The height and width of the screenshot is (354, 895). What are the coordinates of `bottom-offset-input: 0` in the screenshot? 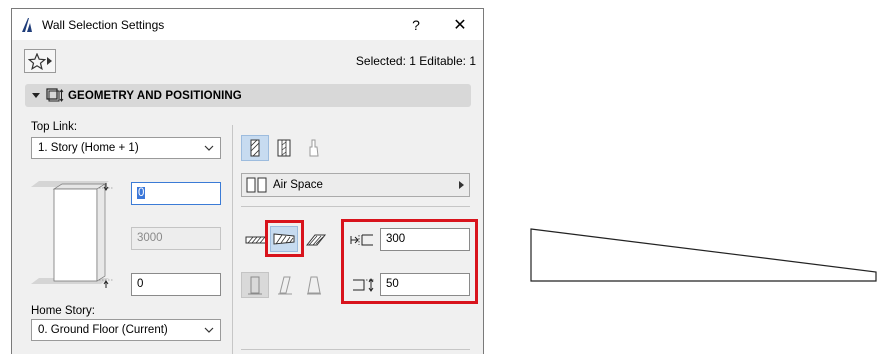 It's located at (176, 284).